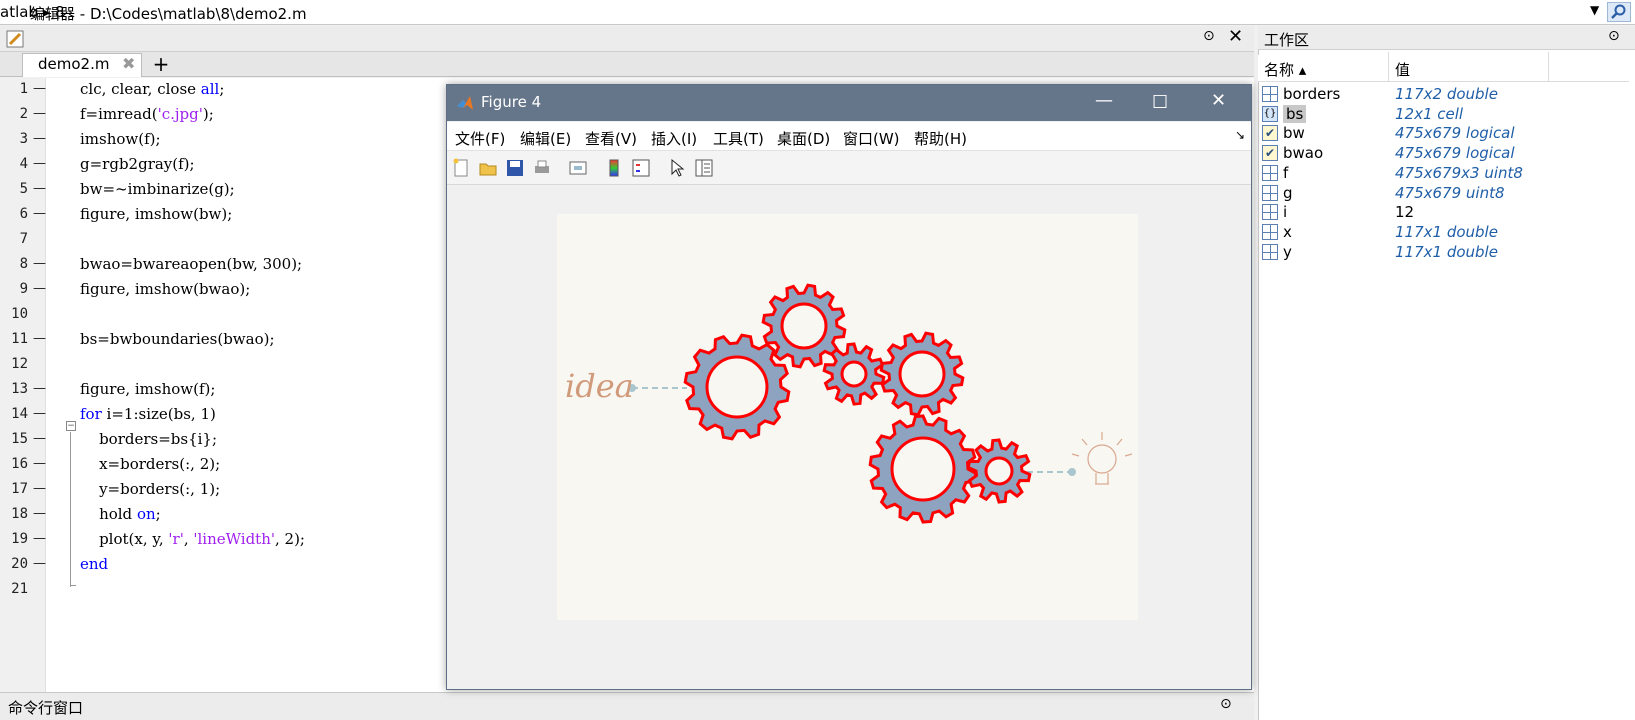 This screenshot has width=1635, height=720. I want to click on column-value-header: 值, so click(1402, 69).